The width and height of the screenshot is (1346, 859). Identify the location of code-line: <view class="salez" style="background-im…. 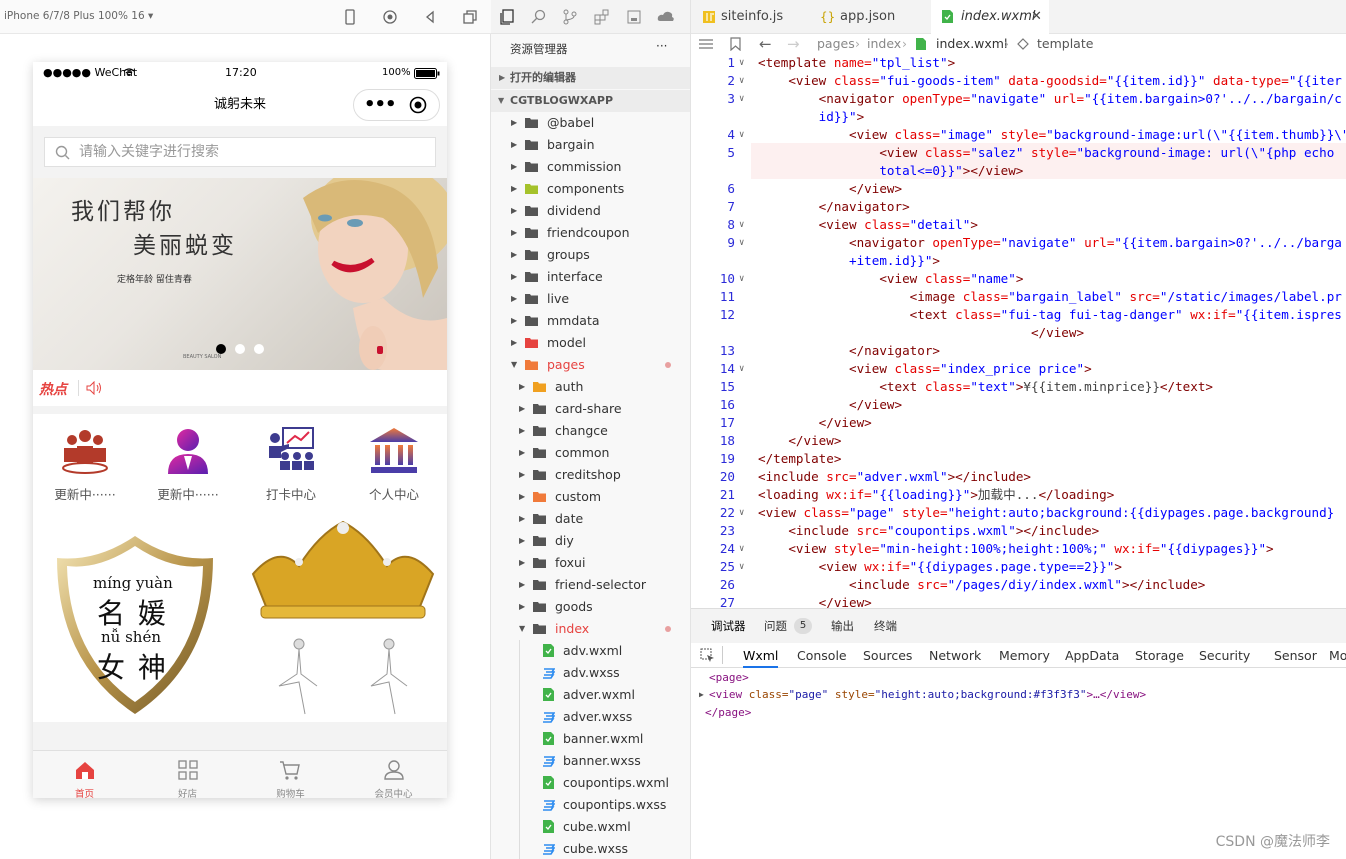
(1046, 153).